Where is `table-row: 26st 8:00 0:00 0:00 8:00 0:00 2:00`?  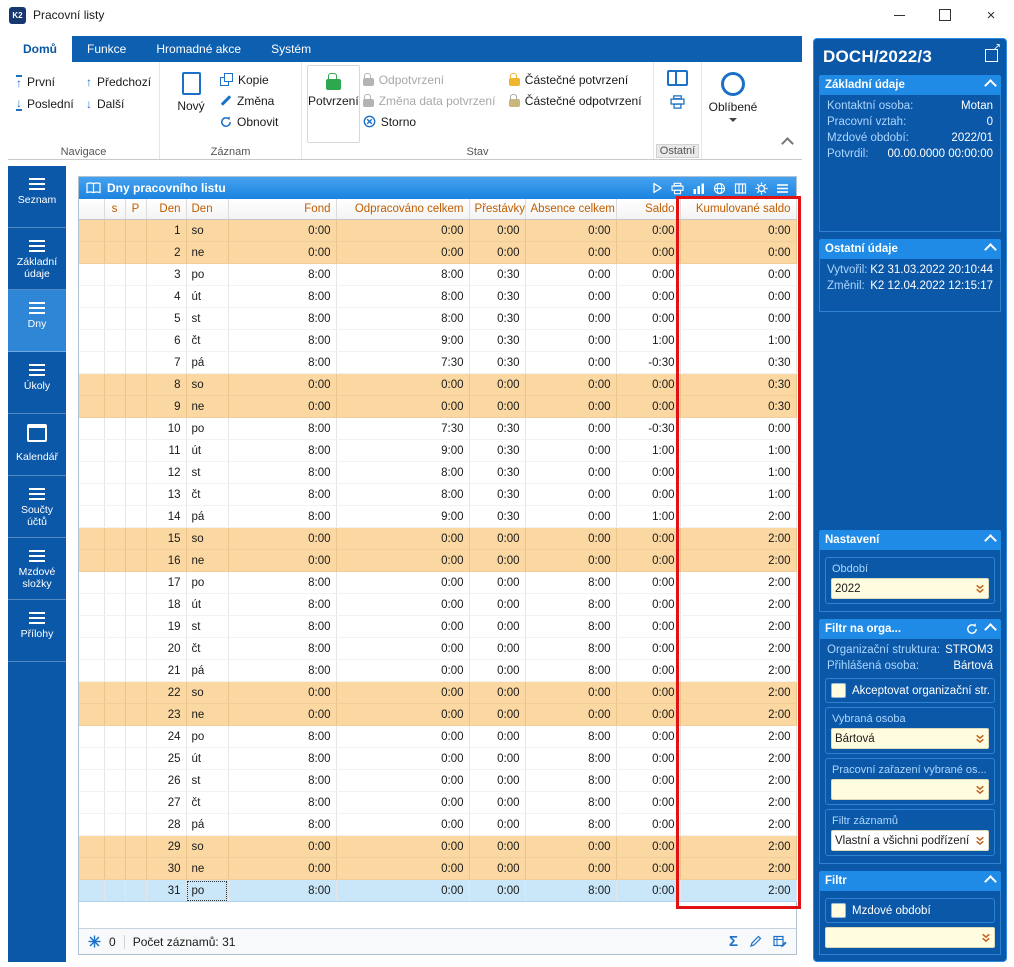
table-row: 26st 8:00 0:00 0:00 8:00 0:00 2:00 is located at coordinates (438, 780).